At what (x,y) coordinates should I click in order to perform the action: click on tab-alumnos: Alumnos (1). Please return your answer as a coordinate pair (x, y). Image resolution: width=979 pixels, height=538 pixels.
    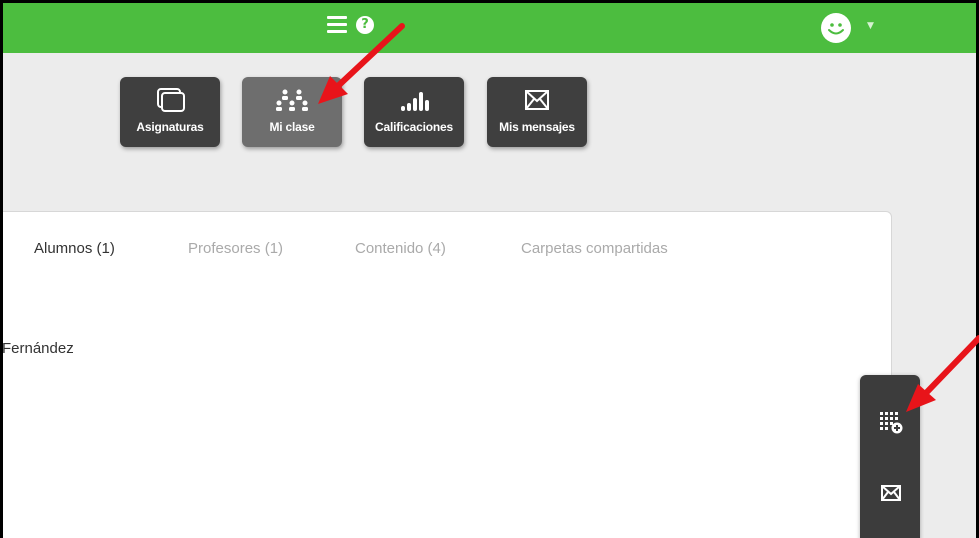
    Looking at the image, I should click on (74, 248).